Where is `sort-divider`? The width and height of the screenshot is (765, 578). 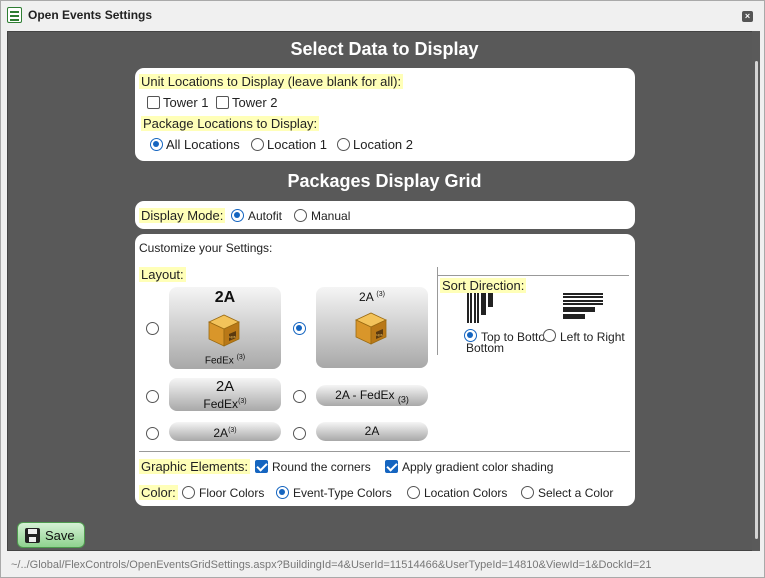 sort-divider is located at coordinates (437, 311).